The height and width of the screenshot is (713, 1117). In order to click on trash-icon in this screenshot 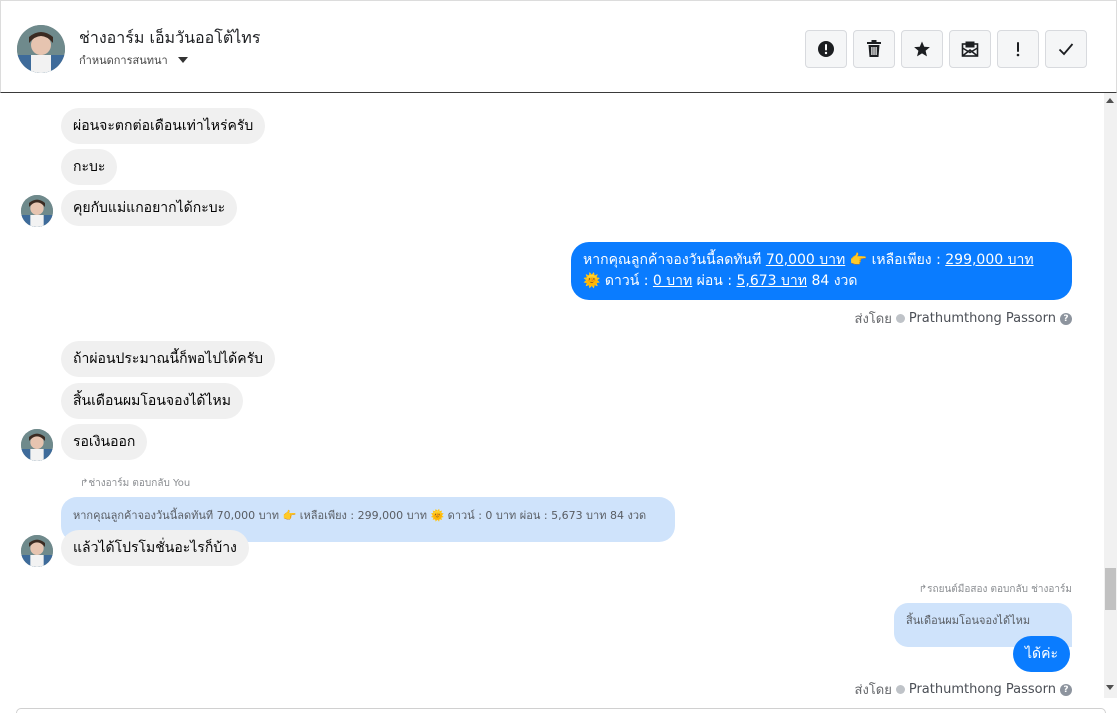, I will do `click(874, 48)`.